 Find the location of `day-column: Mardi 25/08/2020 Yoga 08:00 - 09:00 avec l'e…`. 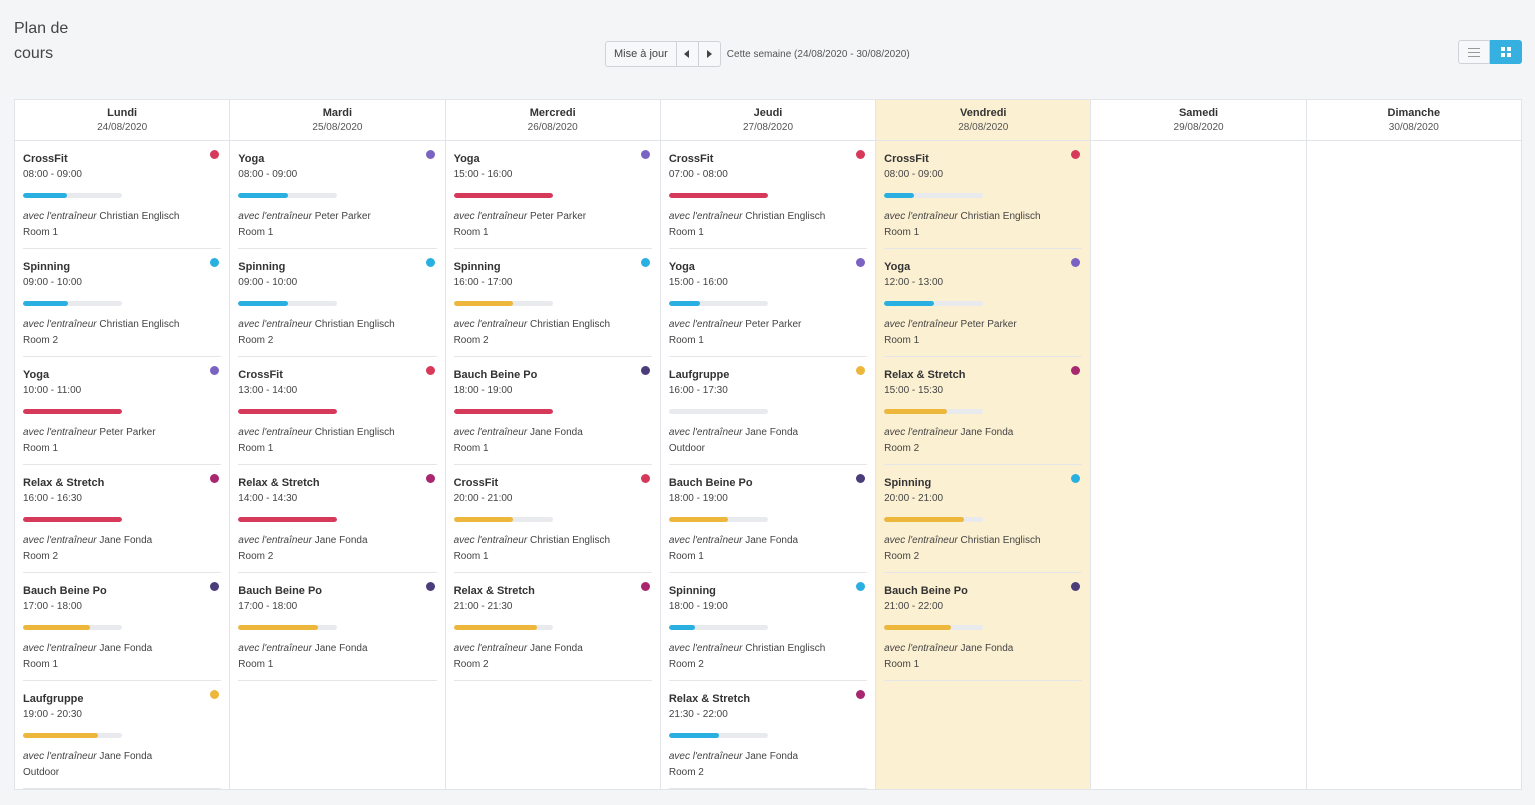

day-column: Mardi 25/08/2020 Yoga 08:00 - 09:00 avec l'e… is located at coordinates (338, 444).